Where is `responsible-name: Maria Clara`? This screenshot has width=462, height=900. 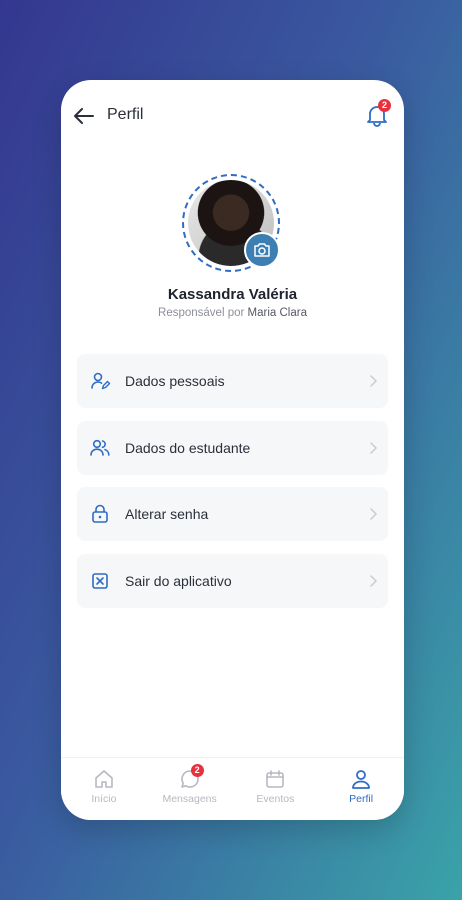
responsible-name: Maria Clara is located at coordinates (277, 313).